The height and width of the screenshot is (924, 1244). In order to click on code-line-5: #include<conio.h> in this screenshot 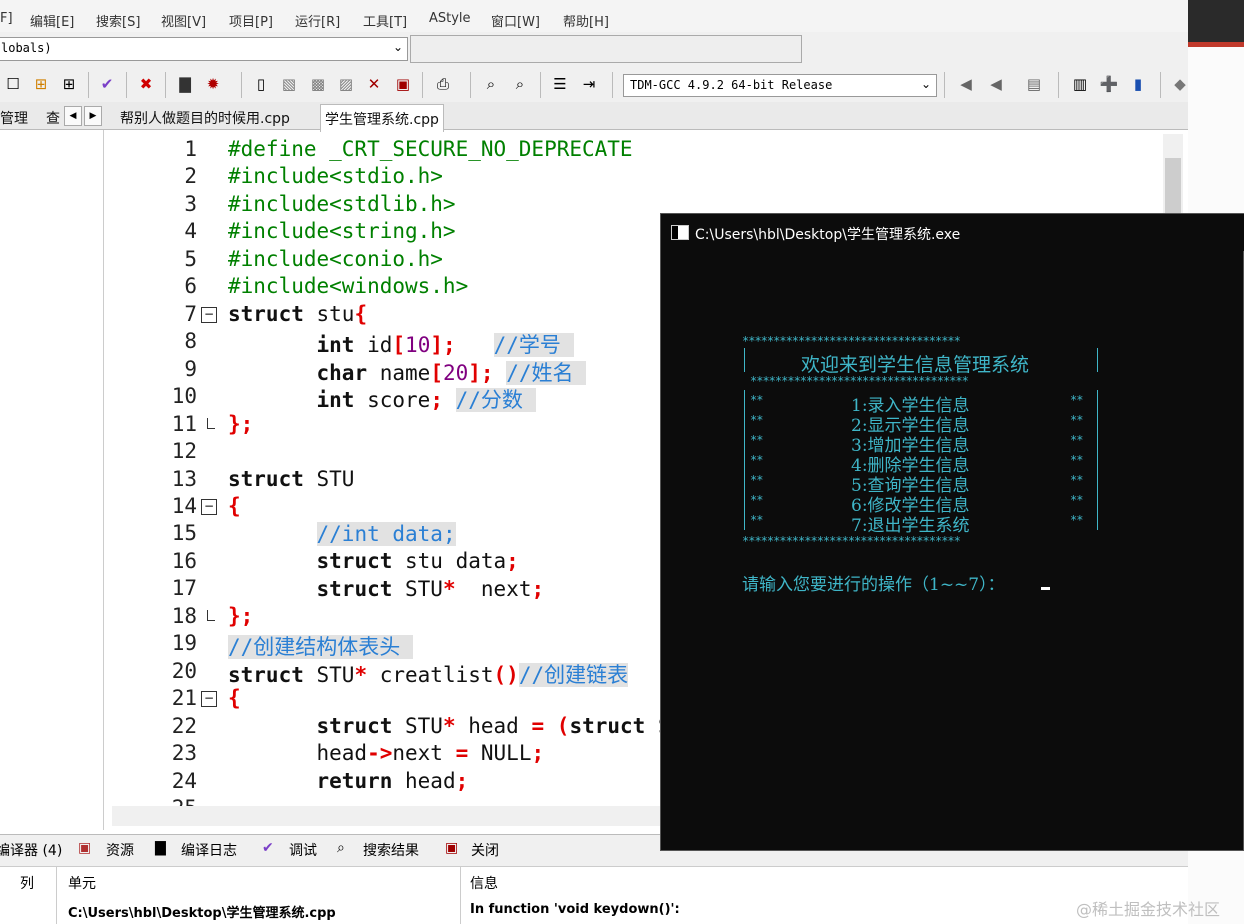, I will do `click(335, 259)`.